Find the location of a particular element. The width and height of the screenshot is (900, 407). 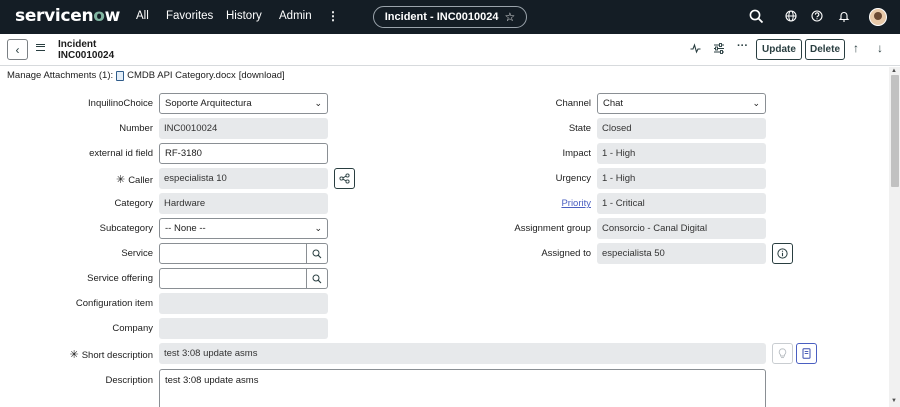

configuration-item-label: Configuration item is located at coordinates (114, 303).